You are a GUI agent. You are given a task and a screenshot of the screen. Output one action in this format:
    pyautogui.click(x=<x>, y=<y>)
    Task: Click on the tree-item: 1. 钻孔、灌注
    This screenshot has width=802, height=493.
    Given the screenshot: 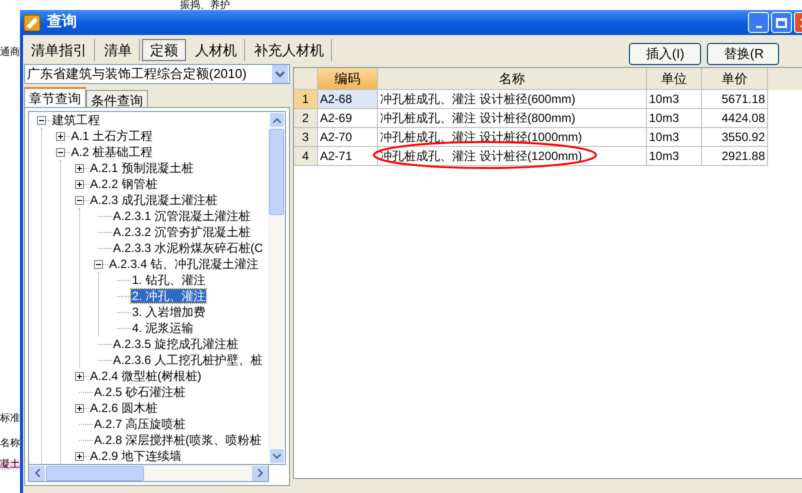 What is the action you would take?
    pyautogui.click(x=168, y=280)
    